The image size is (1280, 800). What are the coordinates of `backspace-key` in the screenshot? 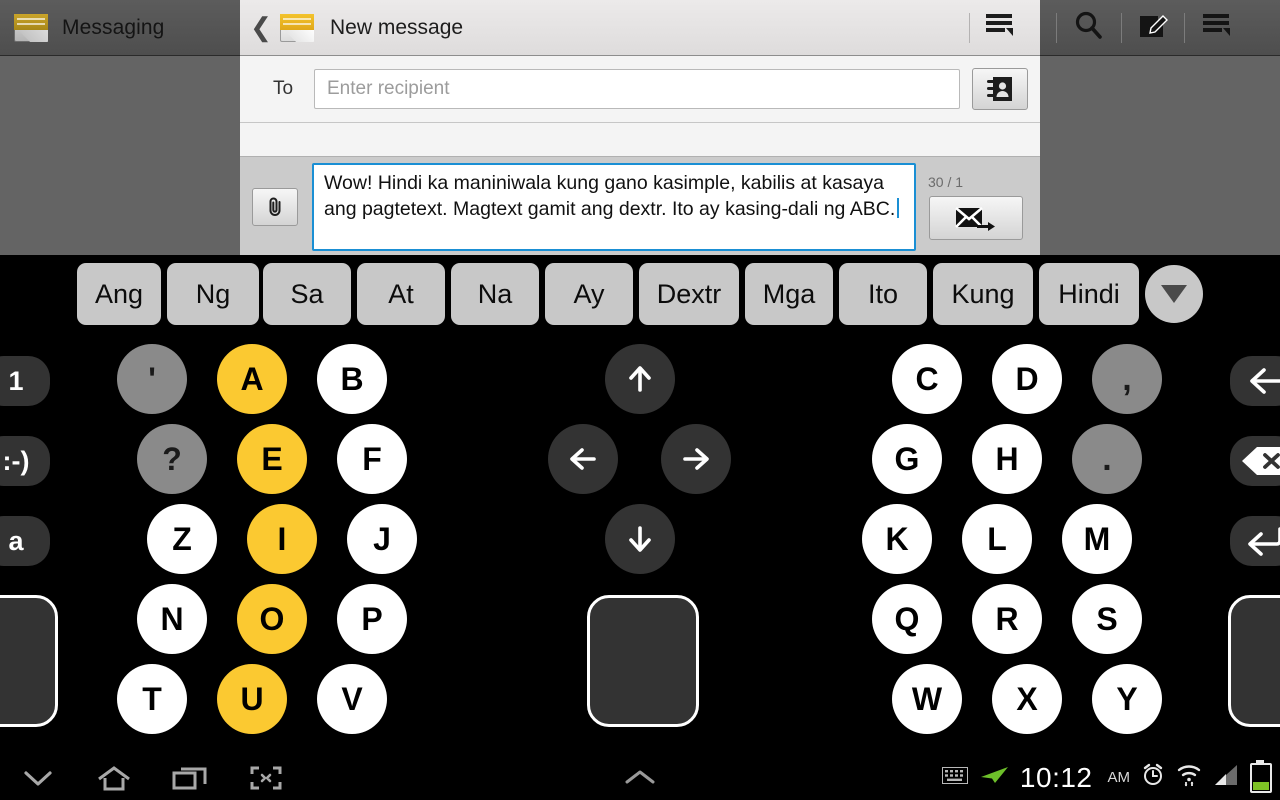 It's located at (1255, 461).